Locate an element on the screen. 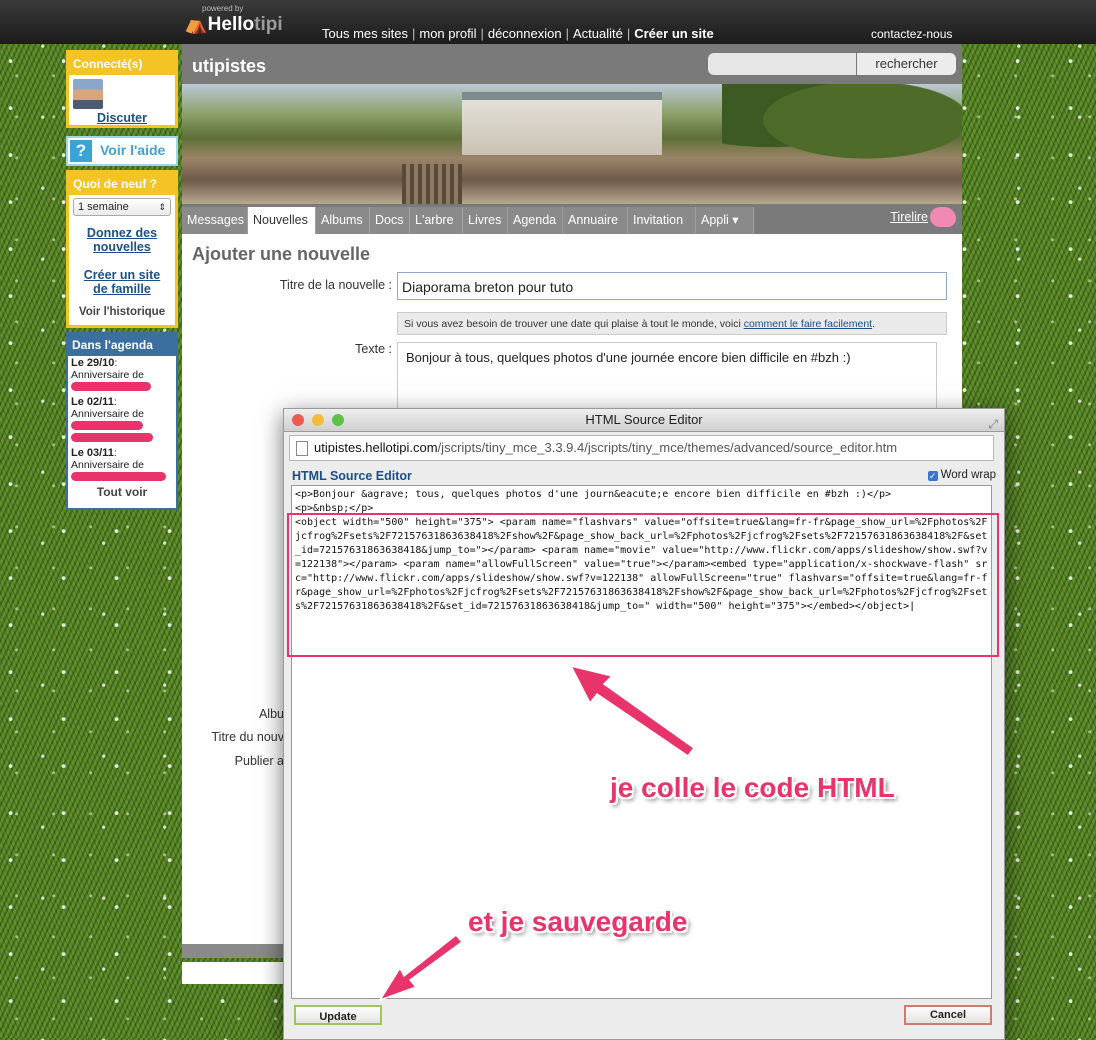 This screenshot has width=1096, height=1040. publish-label: Publier a is located at coordinates (259, 761).